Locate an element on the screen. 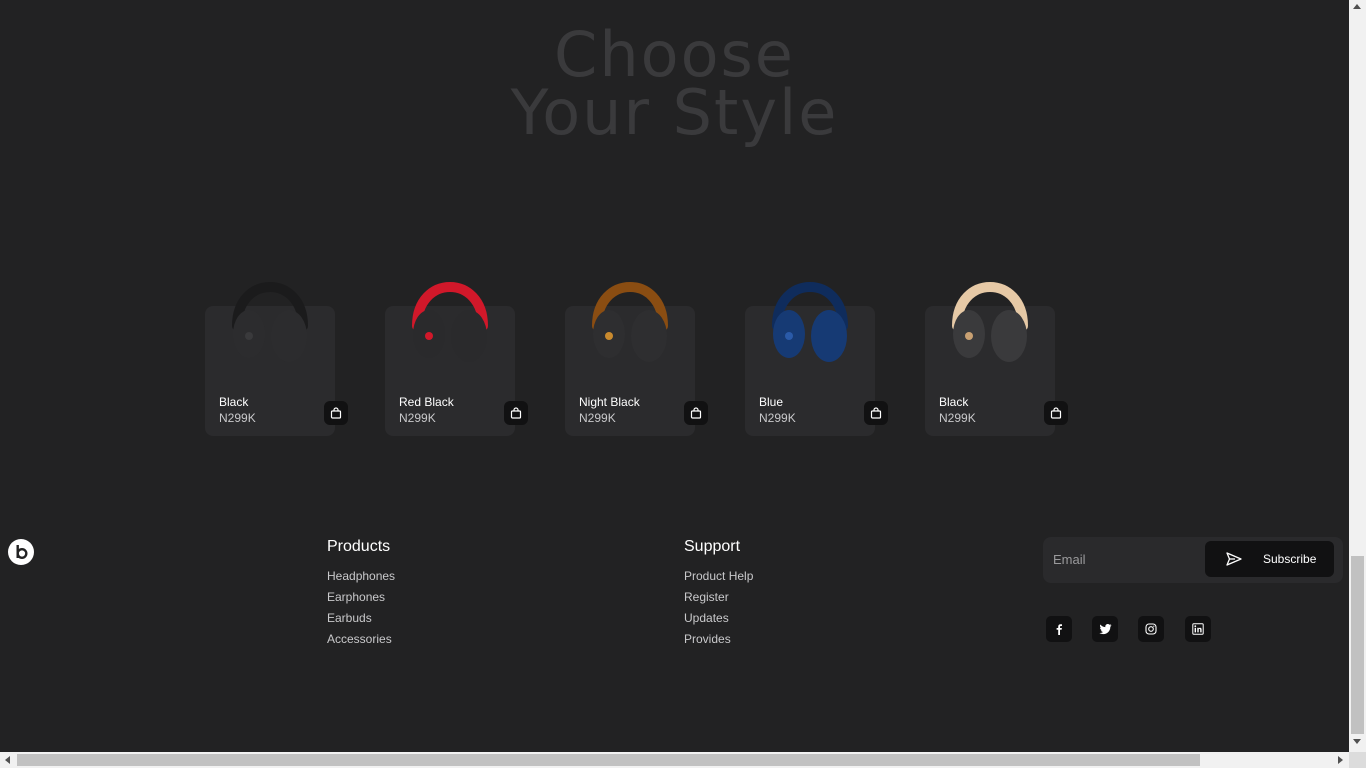  facebook-icon is located at coordinates (1059, 629).